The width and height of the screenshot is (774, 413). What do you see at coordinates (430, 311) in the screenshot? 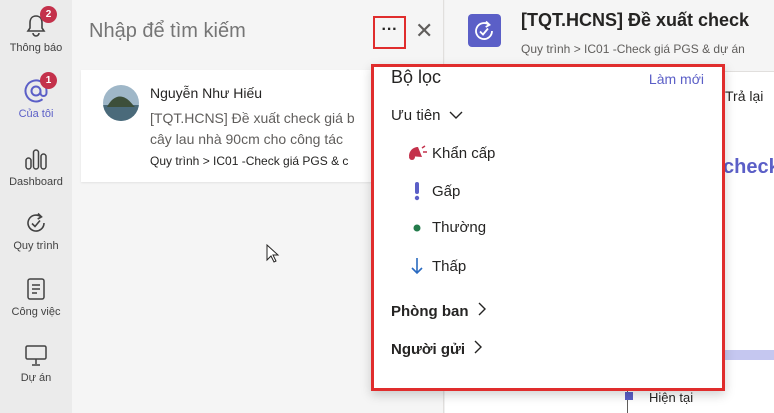
I see `department-label: Phòng ban` at bounding box center [430, 311].